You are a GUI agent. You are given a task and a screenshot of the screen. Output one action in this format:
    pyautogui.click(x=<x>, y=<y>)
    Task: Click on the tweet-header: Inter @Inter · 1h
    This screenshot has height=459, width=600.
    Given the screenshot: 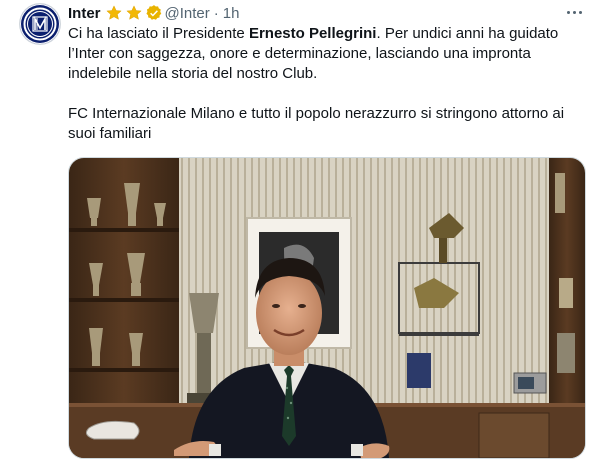 What is the action you would take?
    pyautogui.click(x=153, y=13)
    